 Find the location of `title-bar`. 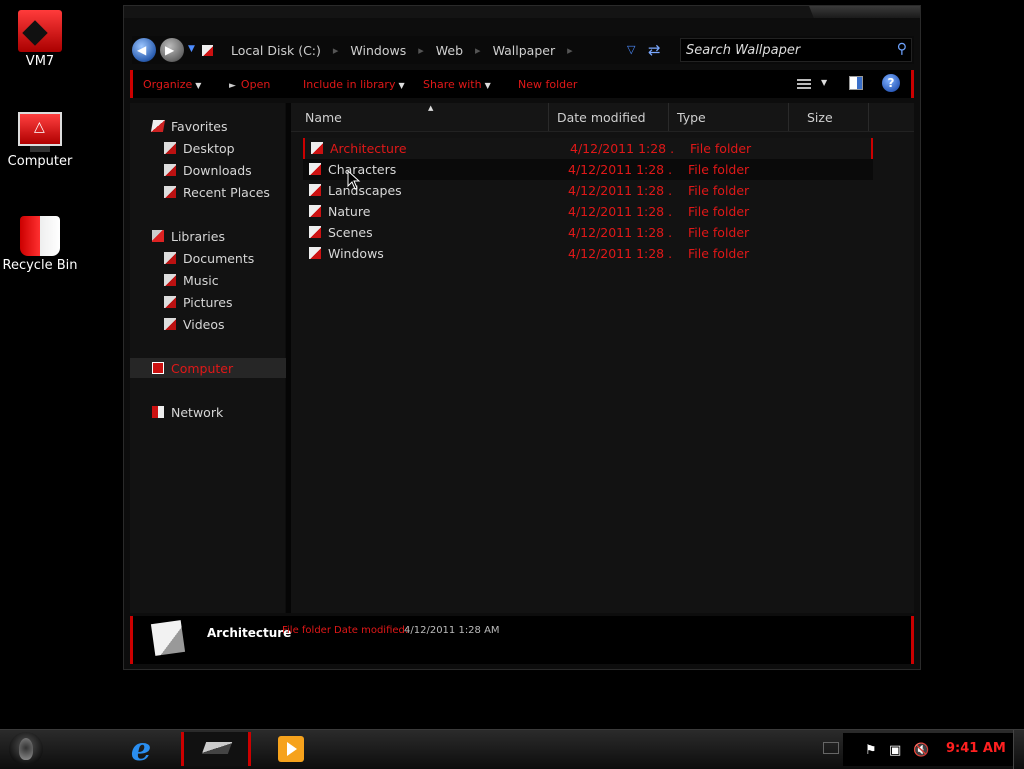

title-bar is located at coordinates (522, 12).